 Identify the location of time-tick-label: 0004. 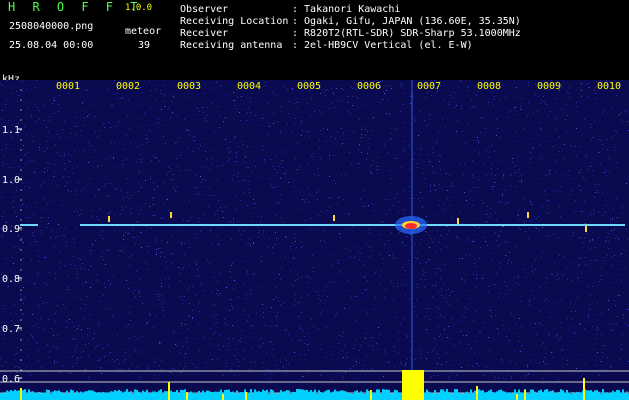
(249, 86).